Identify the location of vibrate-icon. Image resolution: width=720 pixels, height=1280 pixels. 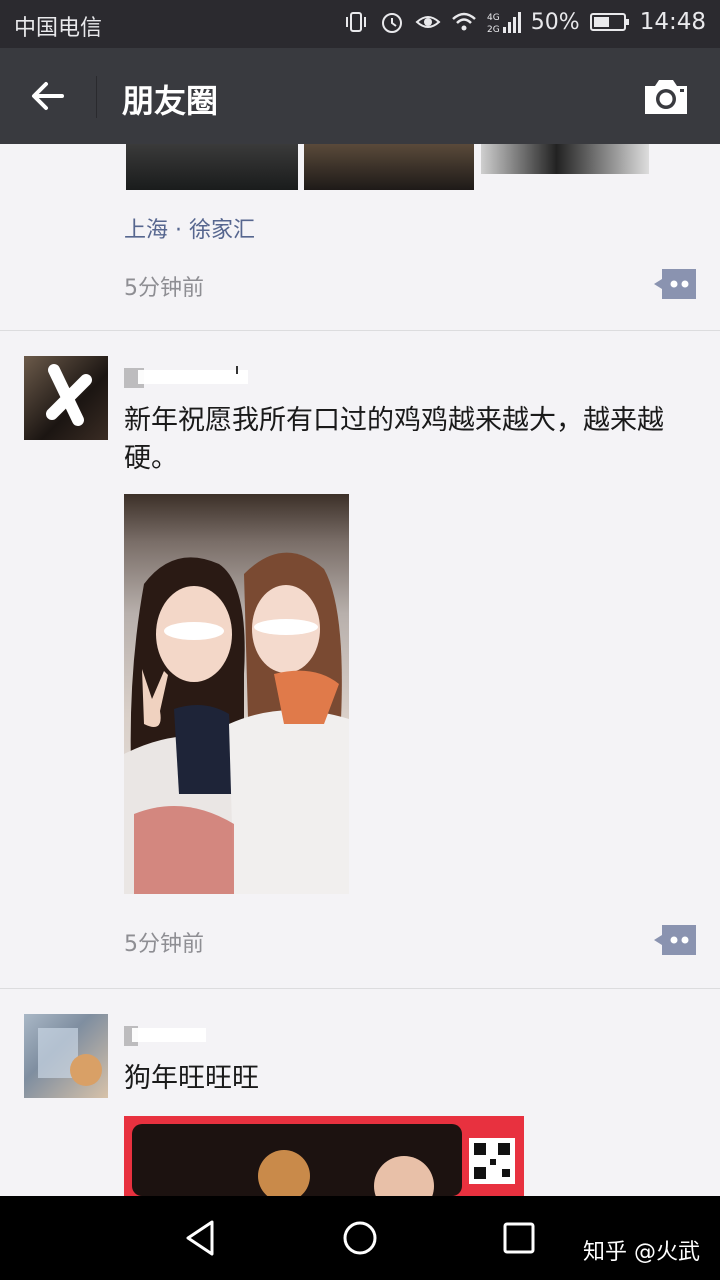
(355, 22).